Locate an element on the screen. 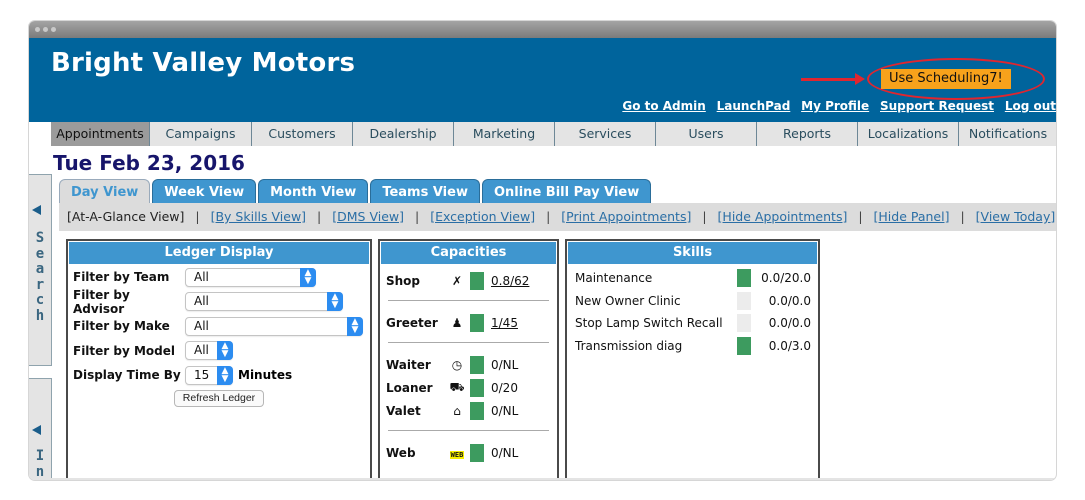 This screenshot has width=1085, height=500. at-a-glance-view-current: [At-A-Glance View] is located at coordinates (126, 216).